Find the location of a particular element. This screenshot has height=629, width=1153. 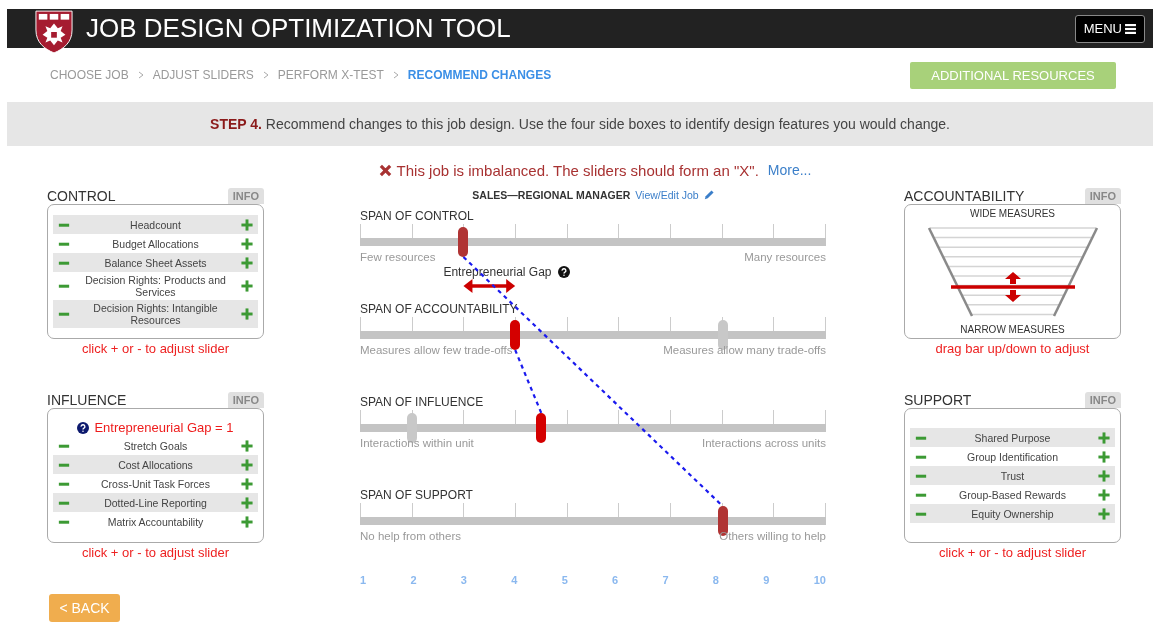

panel-title: CONTROL is located at coordinates (81, 196).